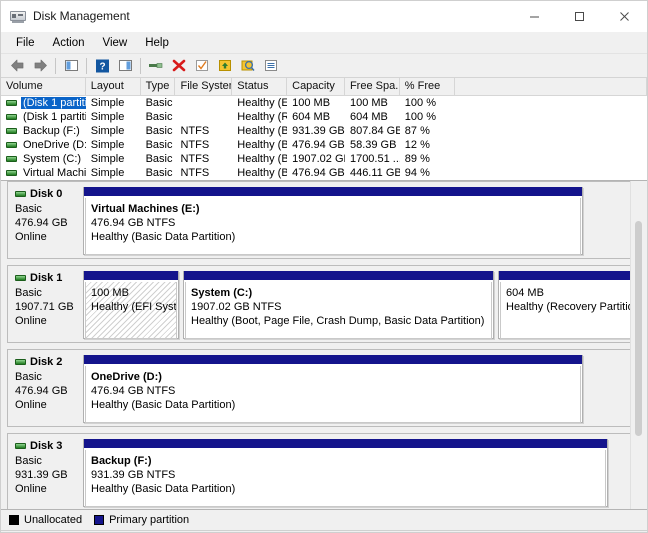  I want to click on maximize-button, so click(579, 16).